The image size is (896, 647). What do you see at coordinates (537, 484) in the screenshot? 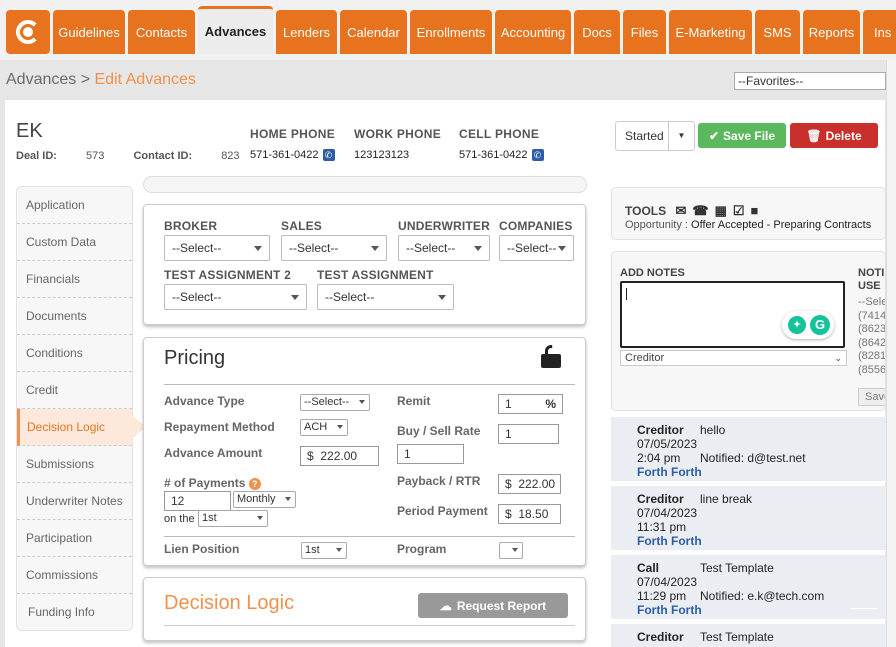
I see `payback-value: 222.00` at bounding box center [537, 484].